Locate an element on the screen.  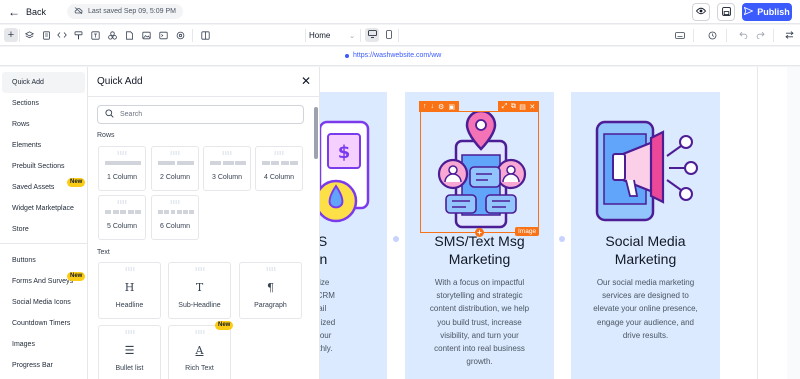
category-label: Social Media Icons is located at coordinates (41, 302).